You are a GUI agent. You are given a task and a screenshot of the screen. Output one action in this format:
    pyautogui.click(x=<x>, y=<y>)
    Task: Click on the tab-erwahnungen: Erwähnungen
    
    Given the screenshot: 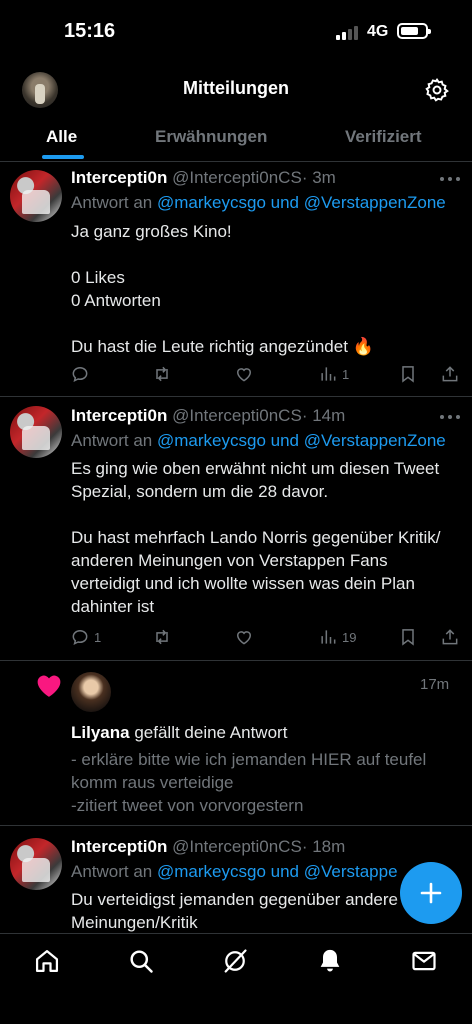 What is the action you would take?
    pyautogui.click(x=211, y=137)
    